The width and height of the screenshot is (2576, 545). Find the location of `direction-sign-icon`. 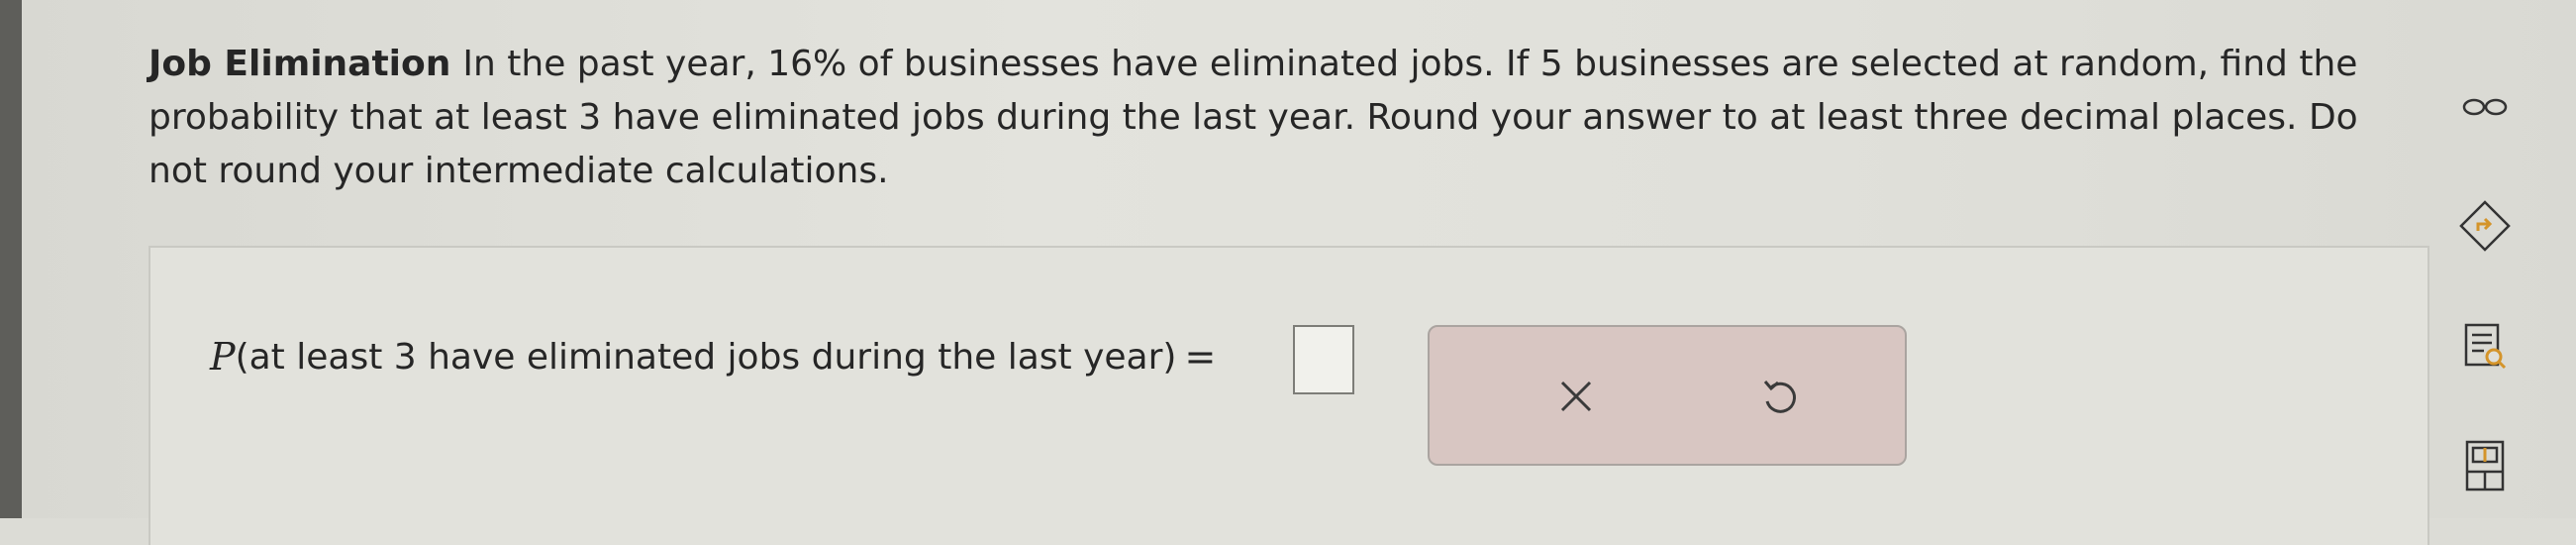

direction-sign-icon is located at coordinates (2485, 226).